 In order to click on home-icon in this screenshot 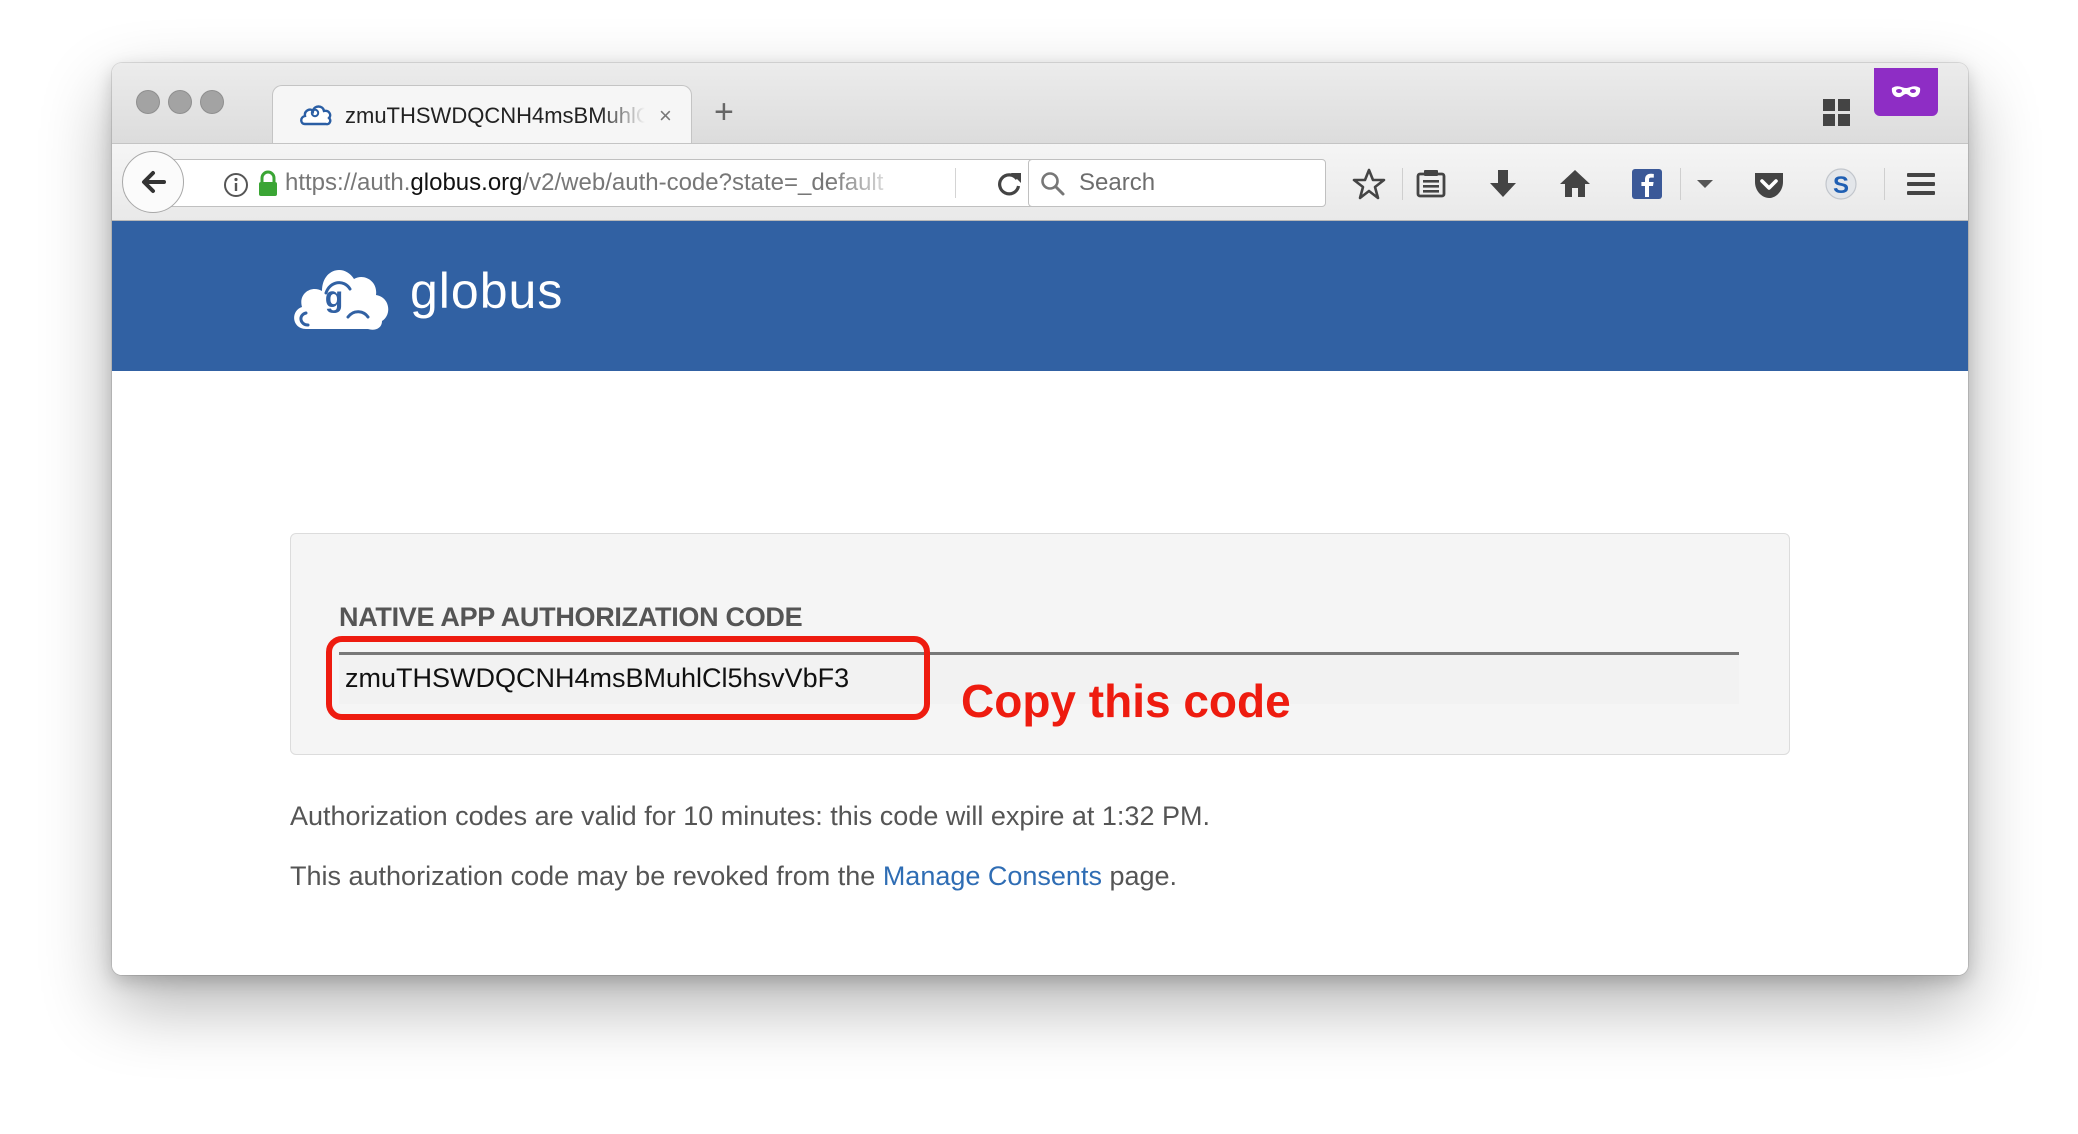, I will do `click(1575, 184)`.